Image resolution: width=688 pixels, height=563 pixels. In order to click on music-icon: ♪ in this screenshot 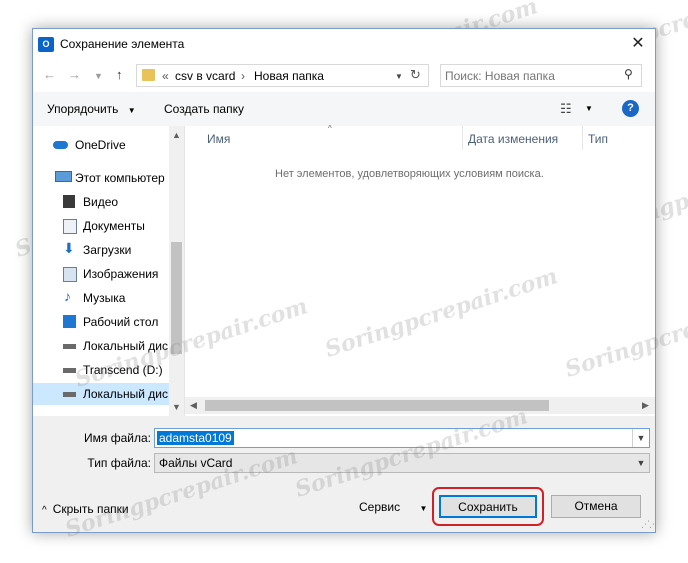, I will do `click(67, 296)`.